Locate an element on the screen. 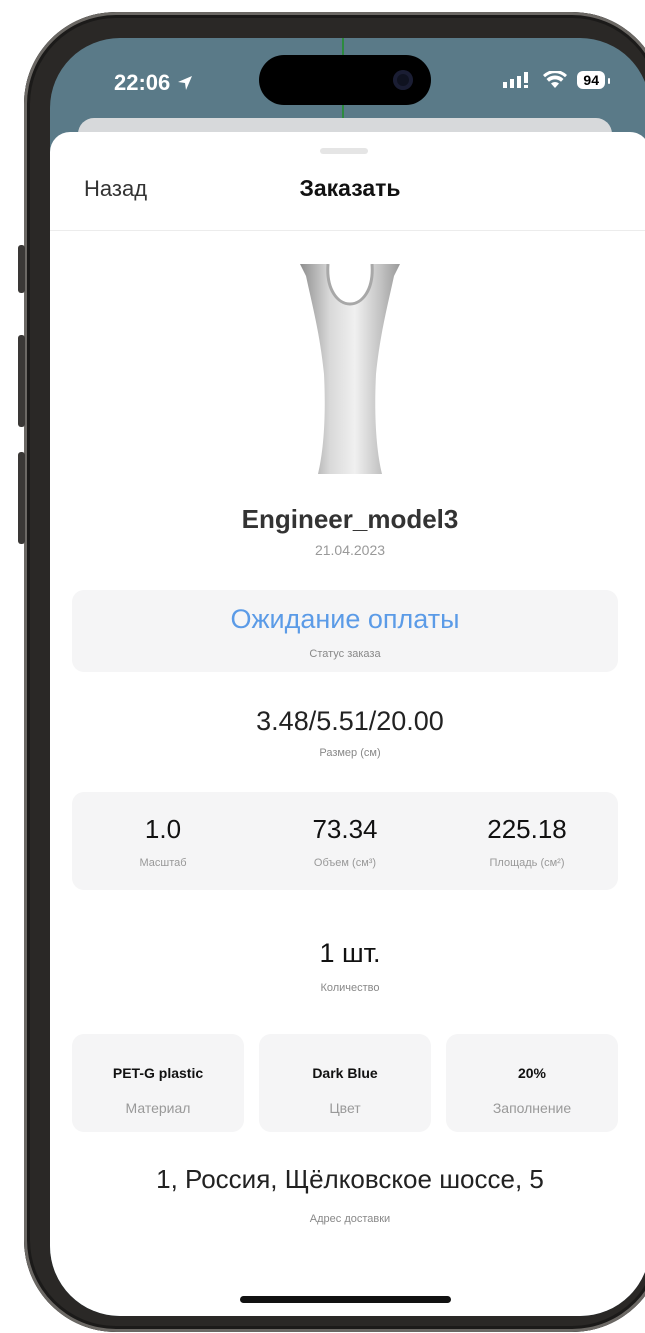 The image size is (645, 1333). quantity-value: 1 шт. is located at coordinates (350, 953).